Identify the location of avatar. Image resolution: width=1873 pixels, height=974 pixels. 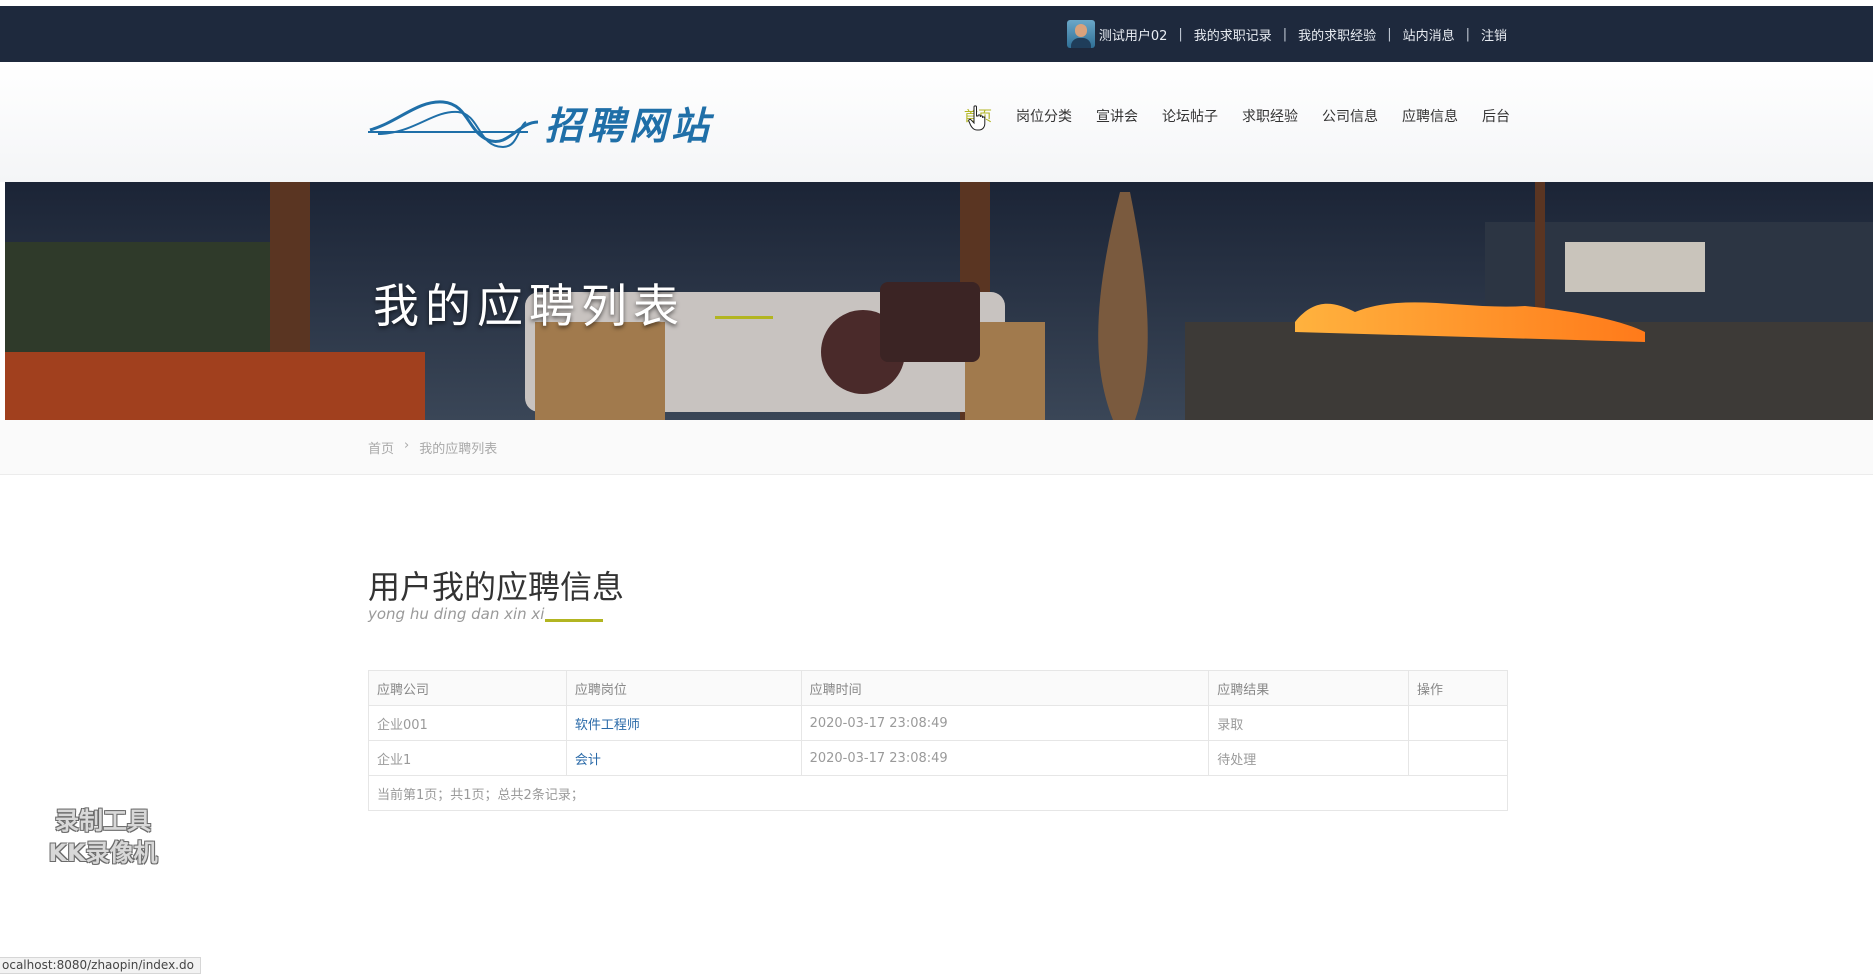
(1080, 34).